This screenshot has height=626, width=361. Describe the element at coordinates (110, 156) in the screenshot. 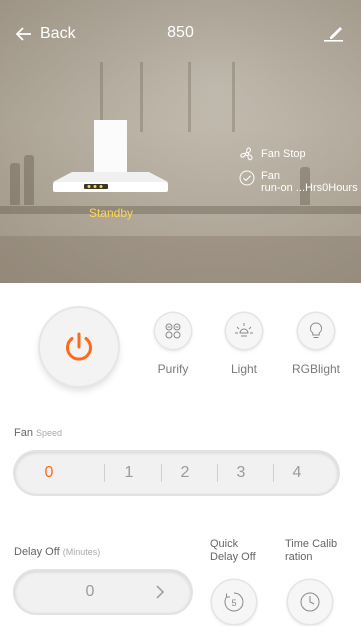

I see `range-hood-icon` at that location.